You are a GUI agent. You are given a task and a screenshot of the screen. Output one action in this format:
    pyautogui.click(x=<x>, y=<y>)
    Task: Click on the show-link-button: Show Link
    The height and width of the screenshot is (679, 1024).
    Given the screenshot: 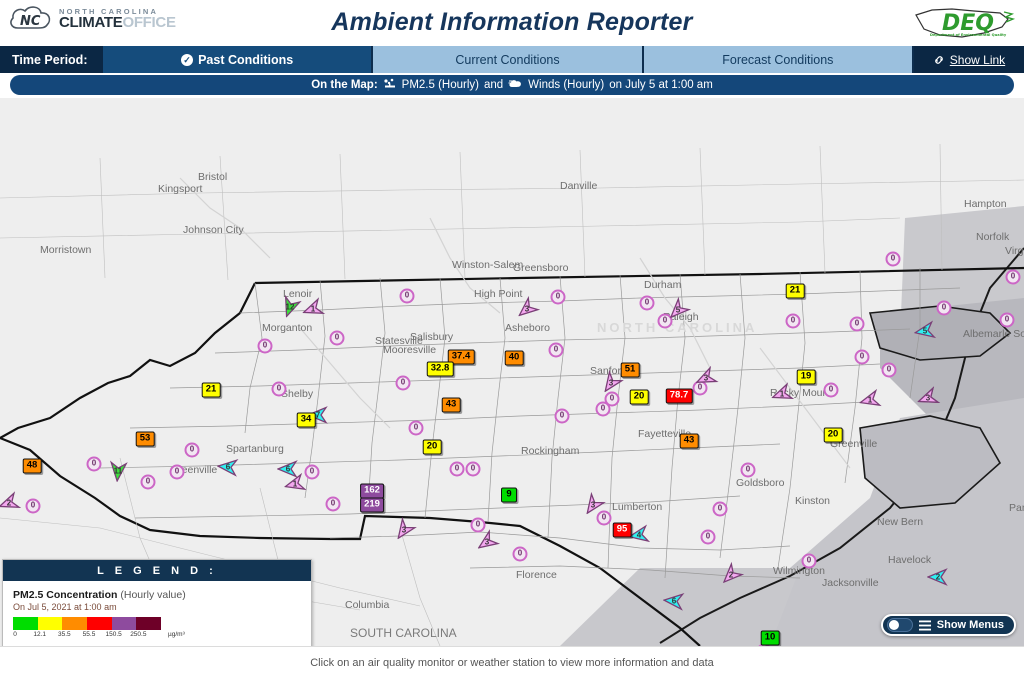 What is the action you would take?
    pyautogui.click(x=968, y=59)
    